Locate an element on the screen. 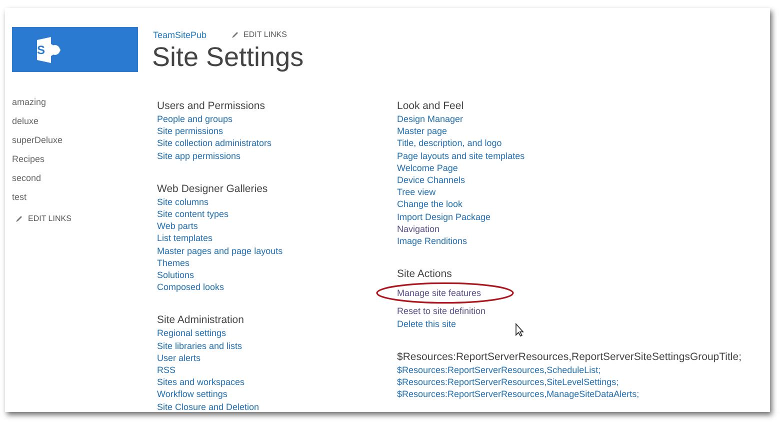  settings-link: Regional settings is located at coordinates (191, 333).